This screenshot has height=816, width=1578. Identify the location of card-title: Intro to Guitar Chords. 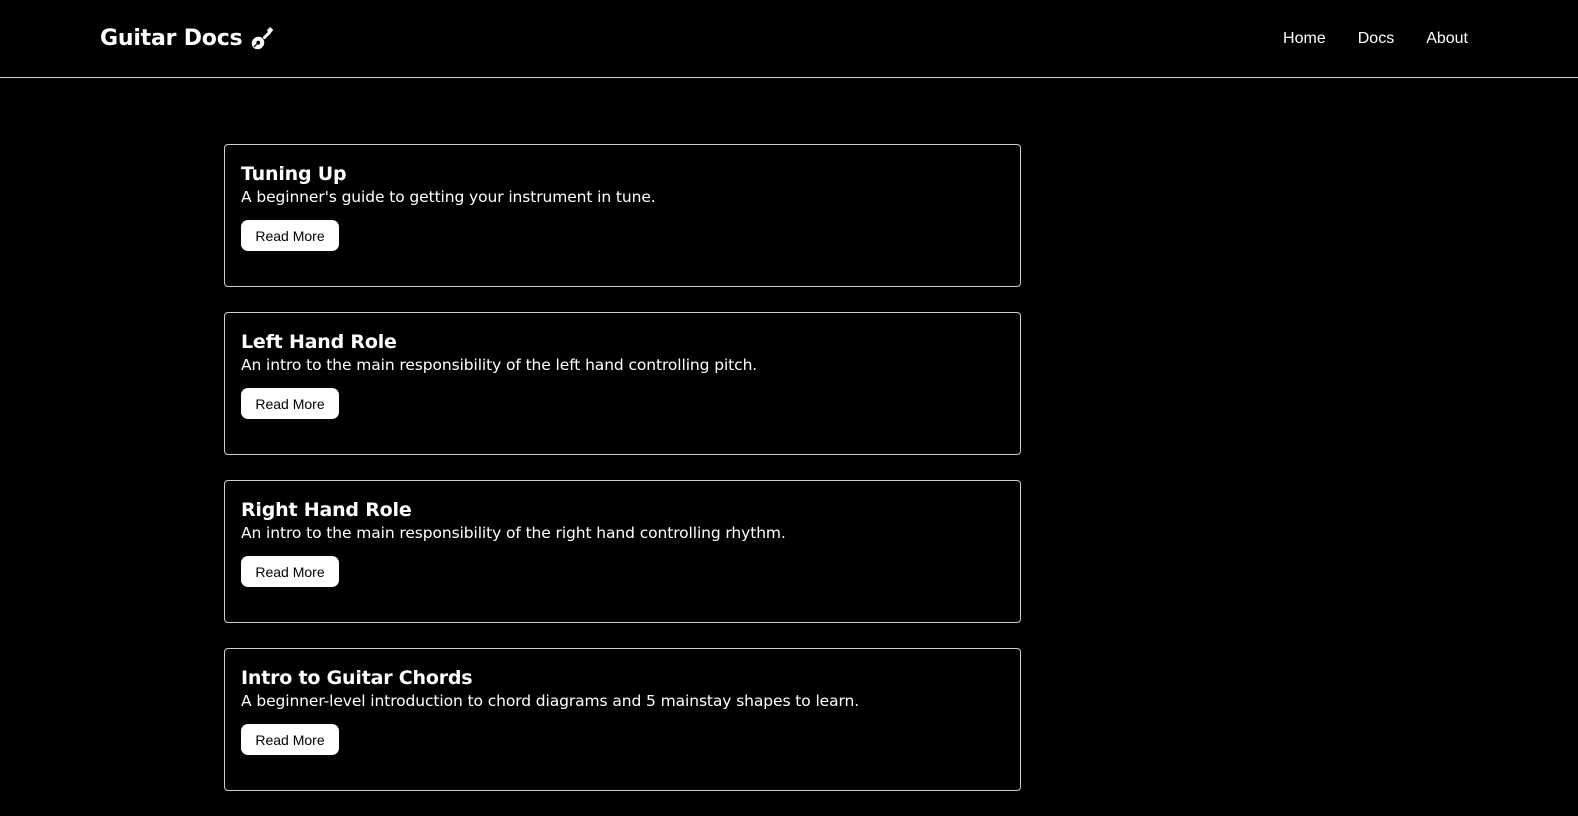
(357, 678).